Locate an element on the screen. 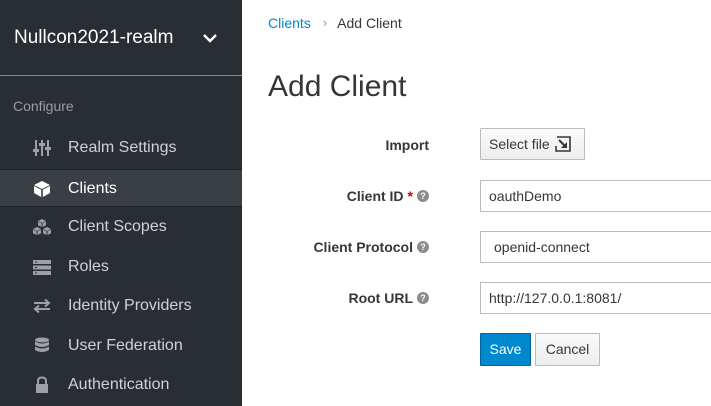  select-file-button: Select file is located at coordinates (532, 144).